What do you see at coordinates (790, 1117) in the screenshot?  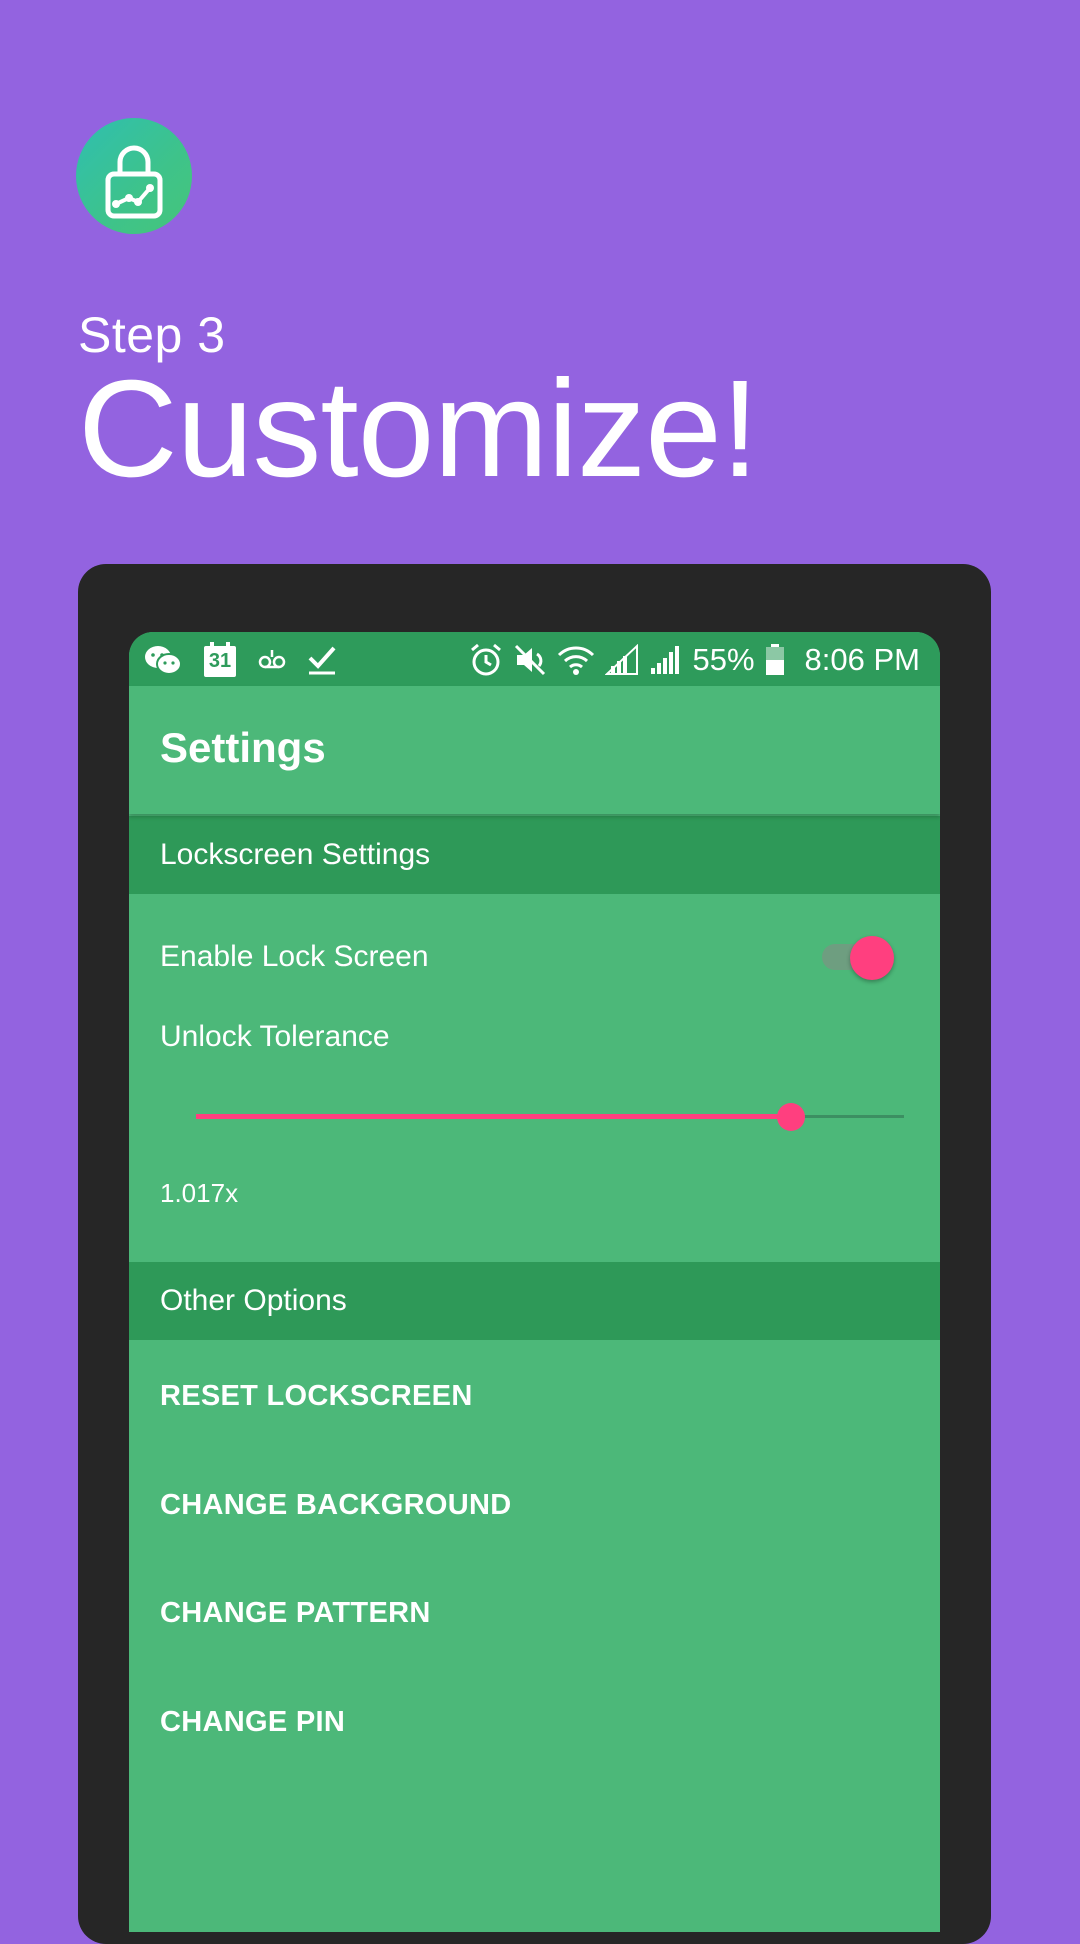 I see `unlock-tolerance-slider-thumb` at bounding box center [790, 1117].